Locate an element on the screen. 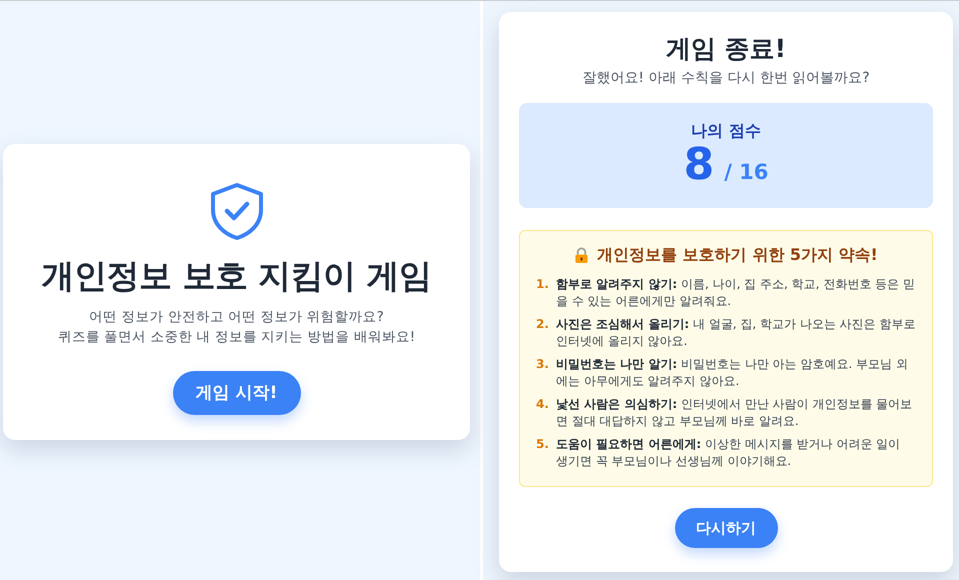 The image size is (959, 580). rule-number: 3. is located at coordinates (543, 364).